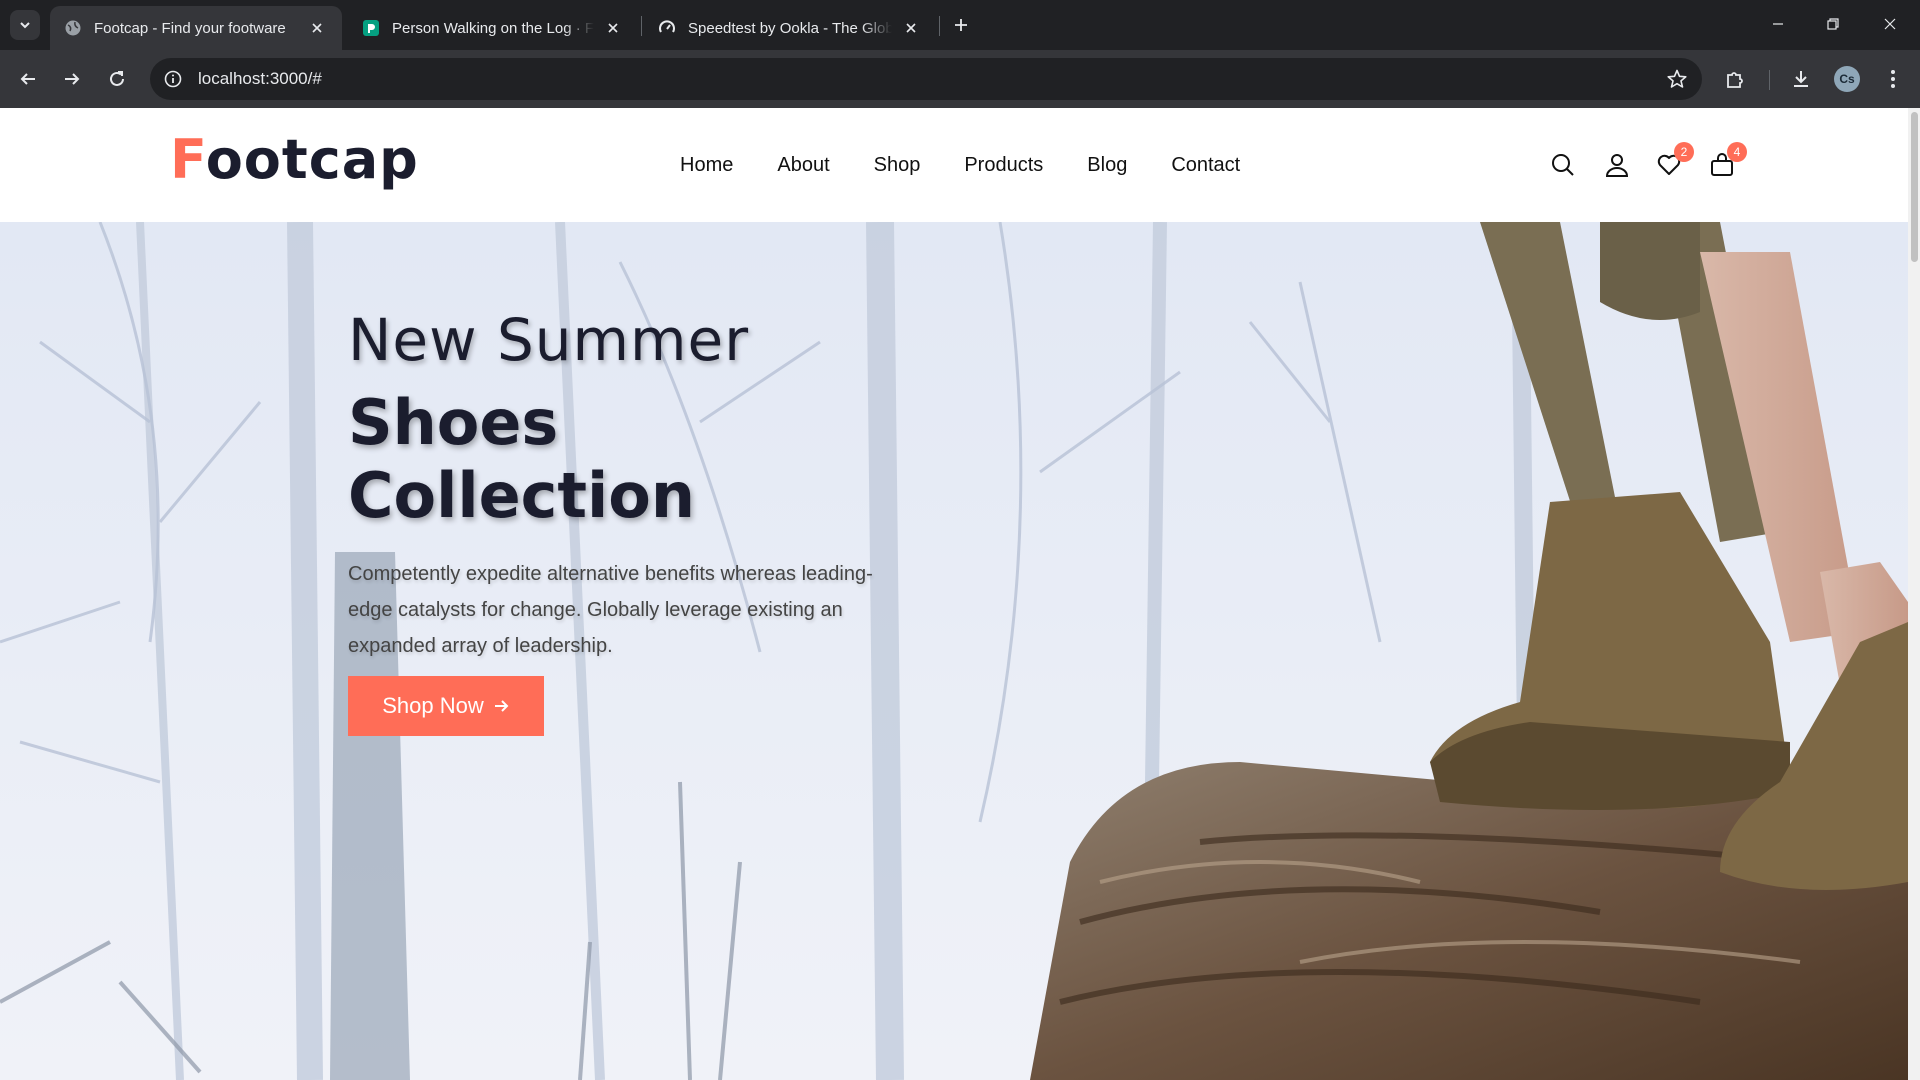 Image resolution: width=1920 pixels, height=1080 pixels. I want to click on cart-button: 4, so click(1726, 162).